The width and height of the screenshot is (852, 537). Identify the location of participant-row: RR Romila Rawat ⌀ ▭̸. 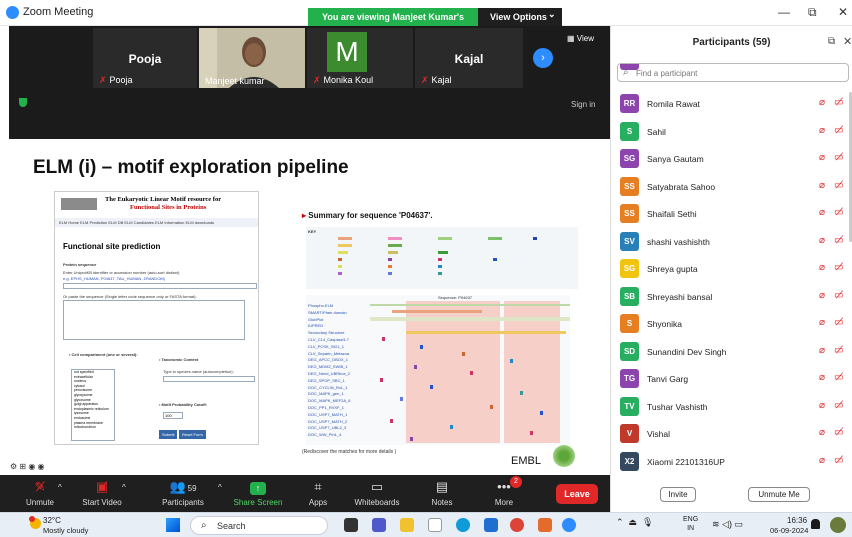
(731, 104).